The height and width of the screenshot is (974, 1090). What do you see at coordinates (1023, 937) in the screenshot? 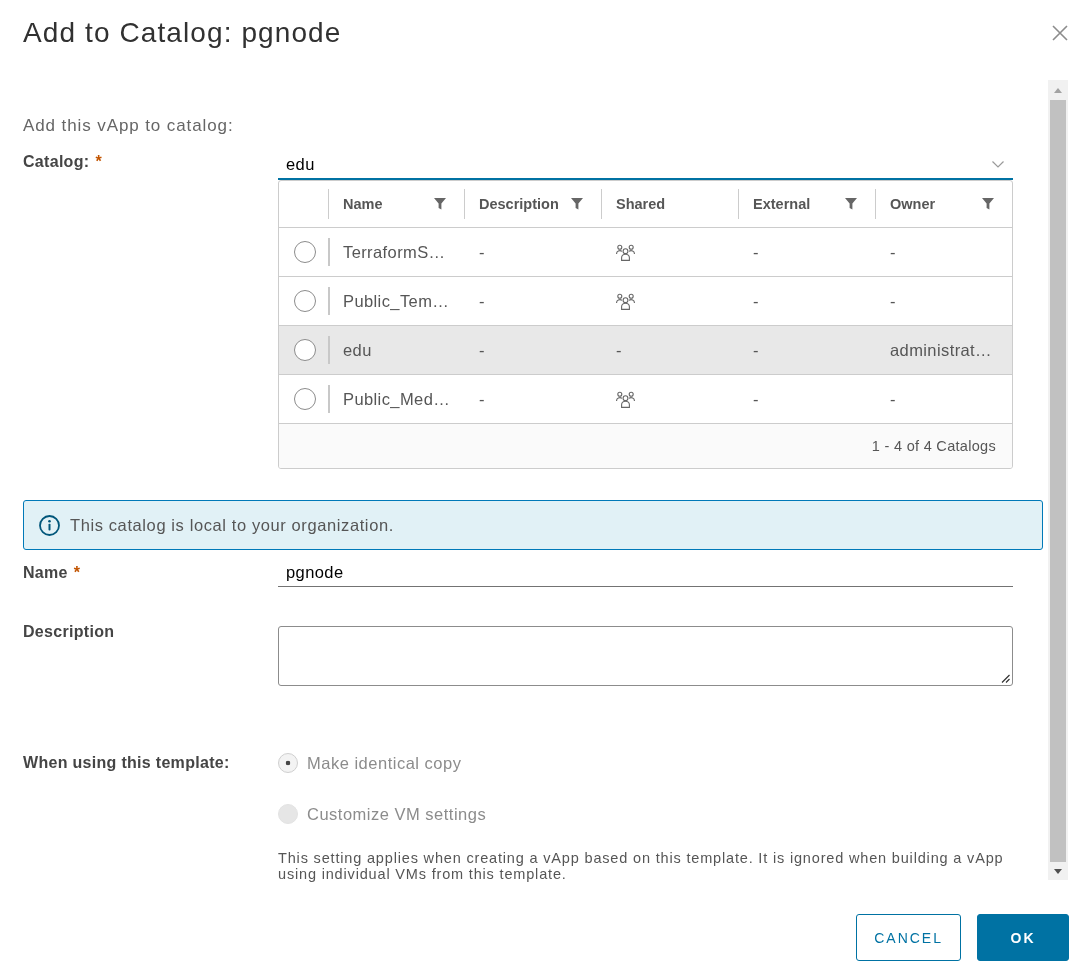
I see `ok-button: OK` at bounding box center [1023, 937].